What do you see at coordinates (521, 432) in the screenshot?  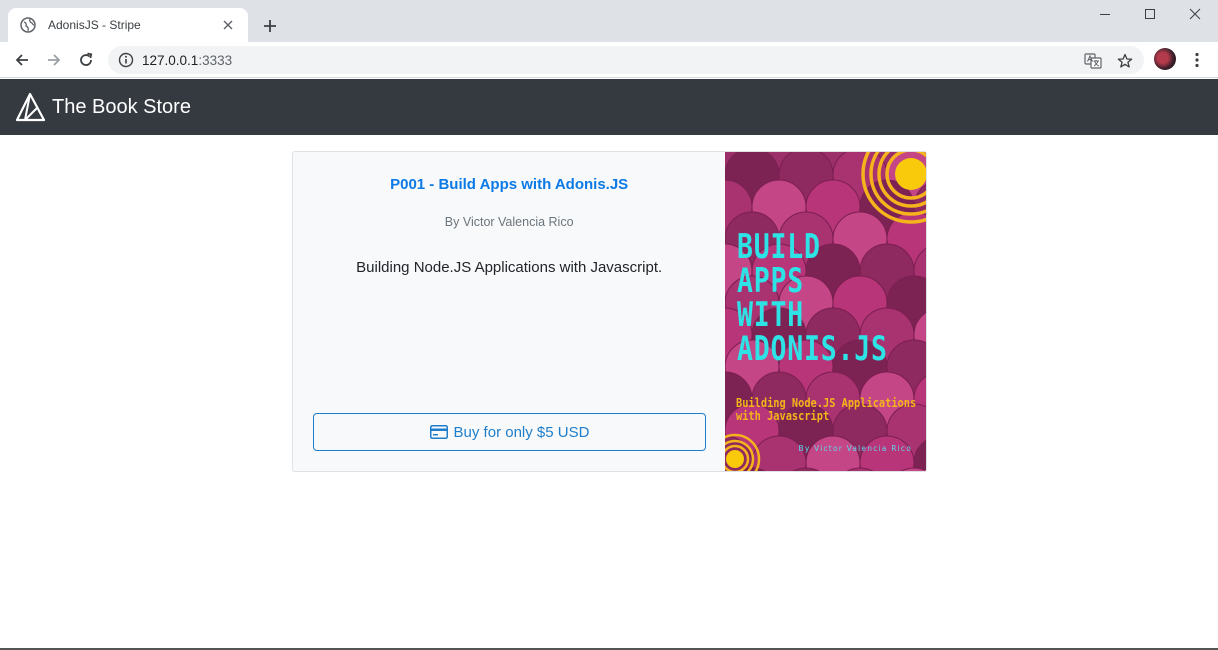 I see `buy-button-label: Buy for only $5 USD` at bounding box center [521, 432].